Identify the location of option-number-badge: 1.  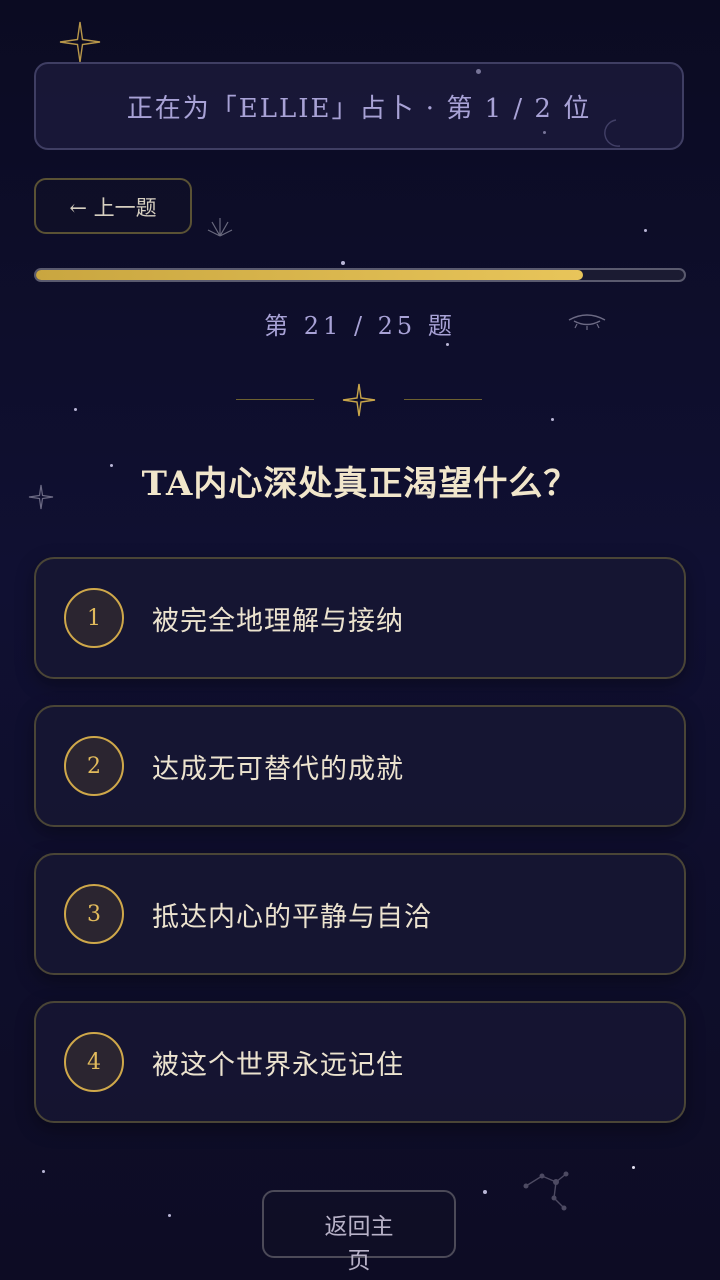
(94, 618).